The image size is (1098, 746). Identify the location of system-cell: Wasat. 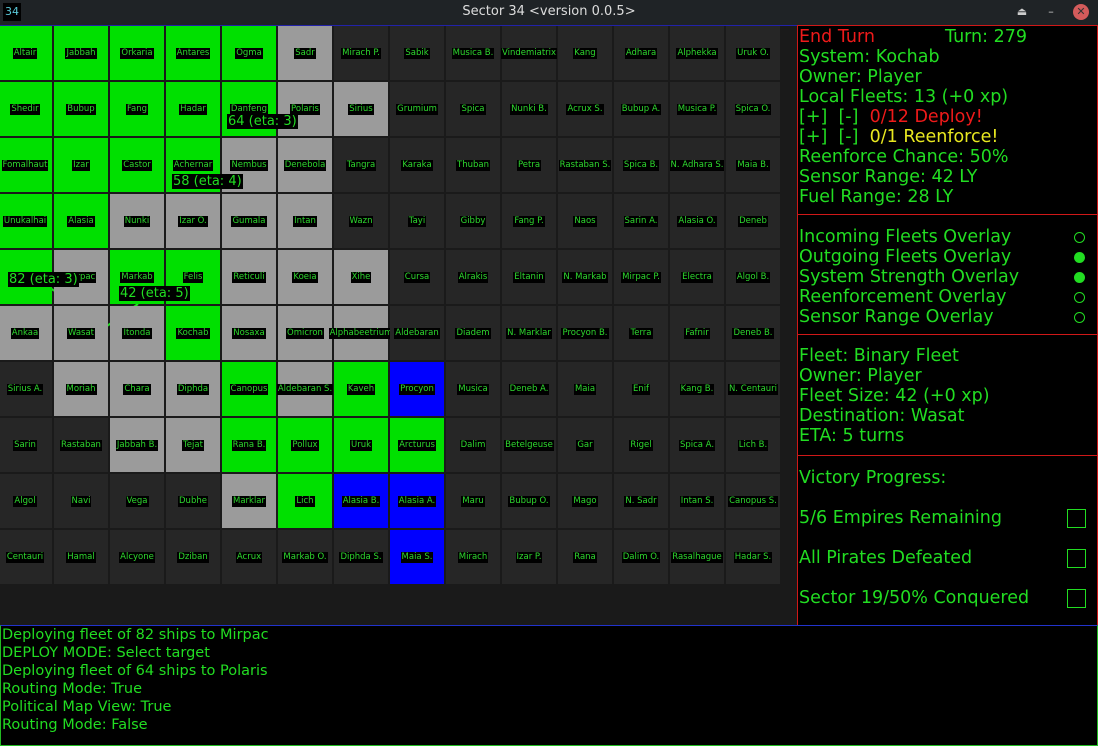
(81, 333).